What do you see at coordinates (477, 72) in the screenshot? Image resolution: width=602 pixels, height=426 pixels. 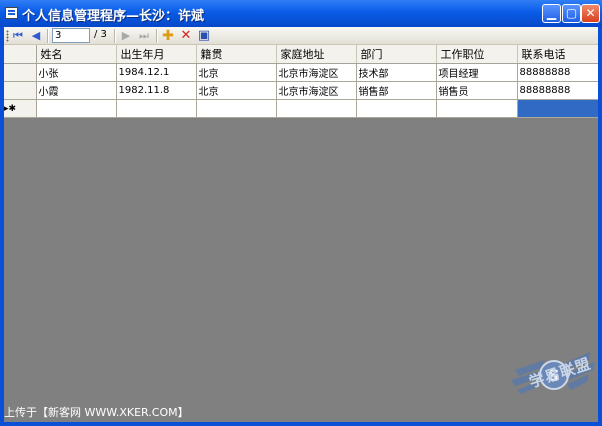 I see `cell-position: 项目经理` at bounding box center [477, 72].